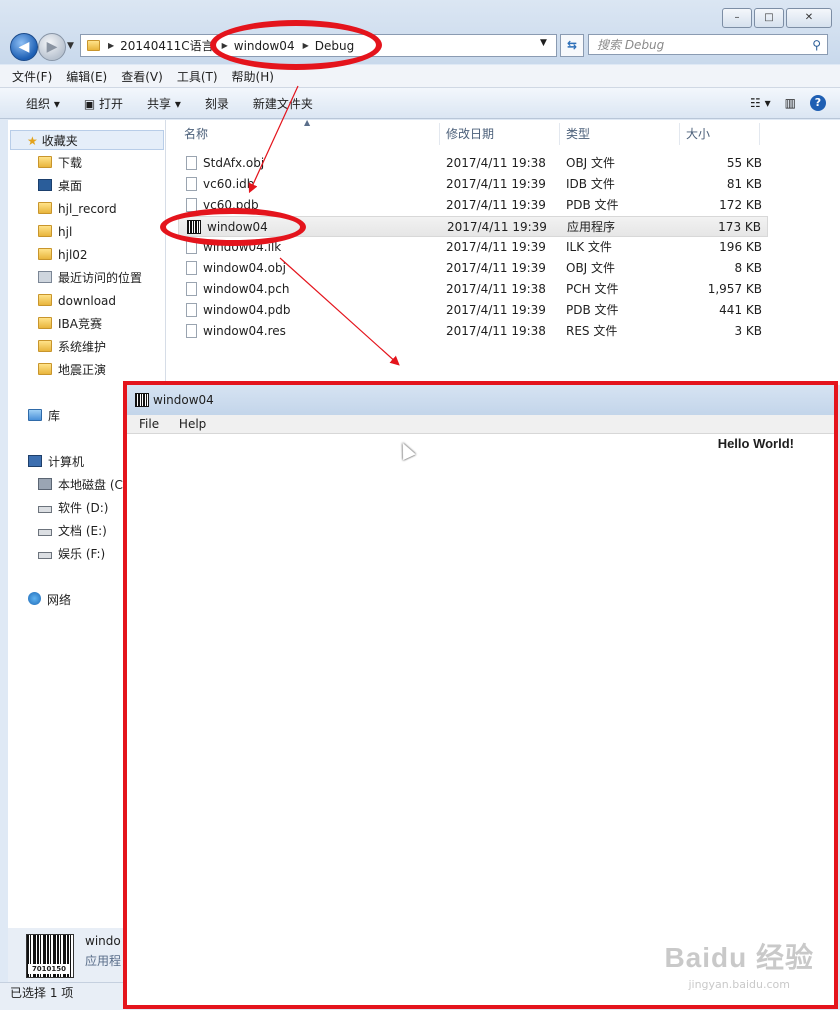 The height and width of the screenshot is (1010, 840). Describe the element at coordinates (309, 134) in the screenshot. I see `column-header-name: 名称` at that location.